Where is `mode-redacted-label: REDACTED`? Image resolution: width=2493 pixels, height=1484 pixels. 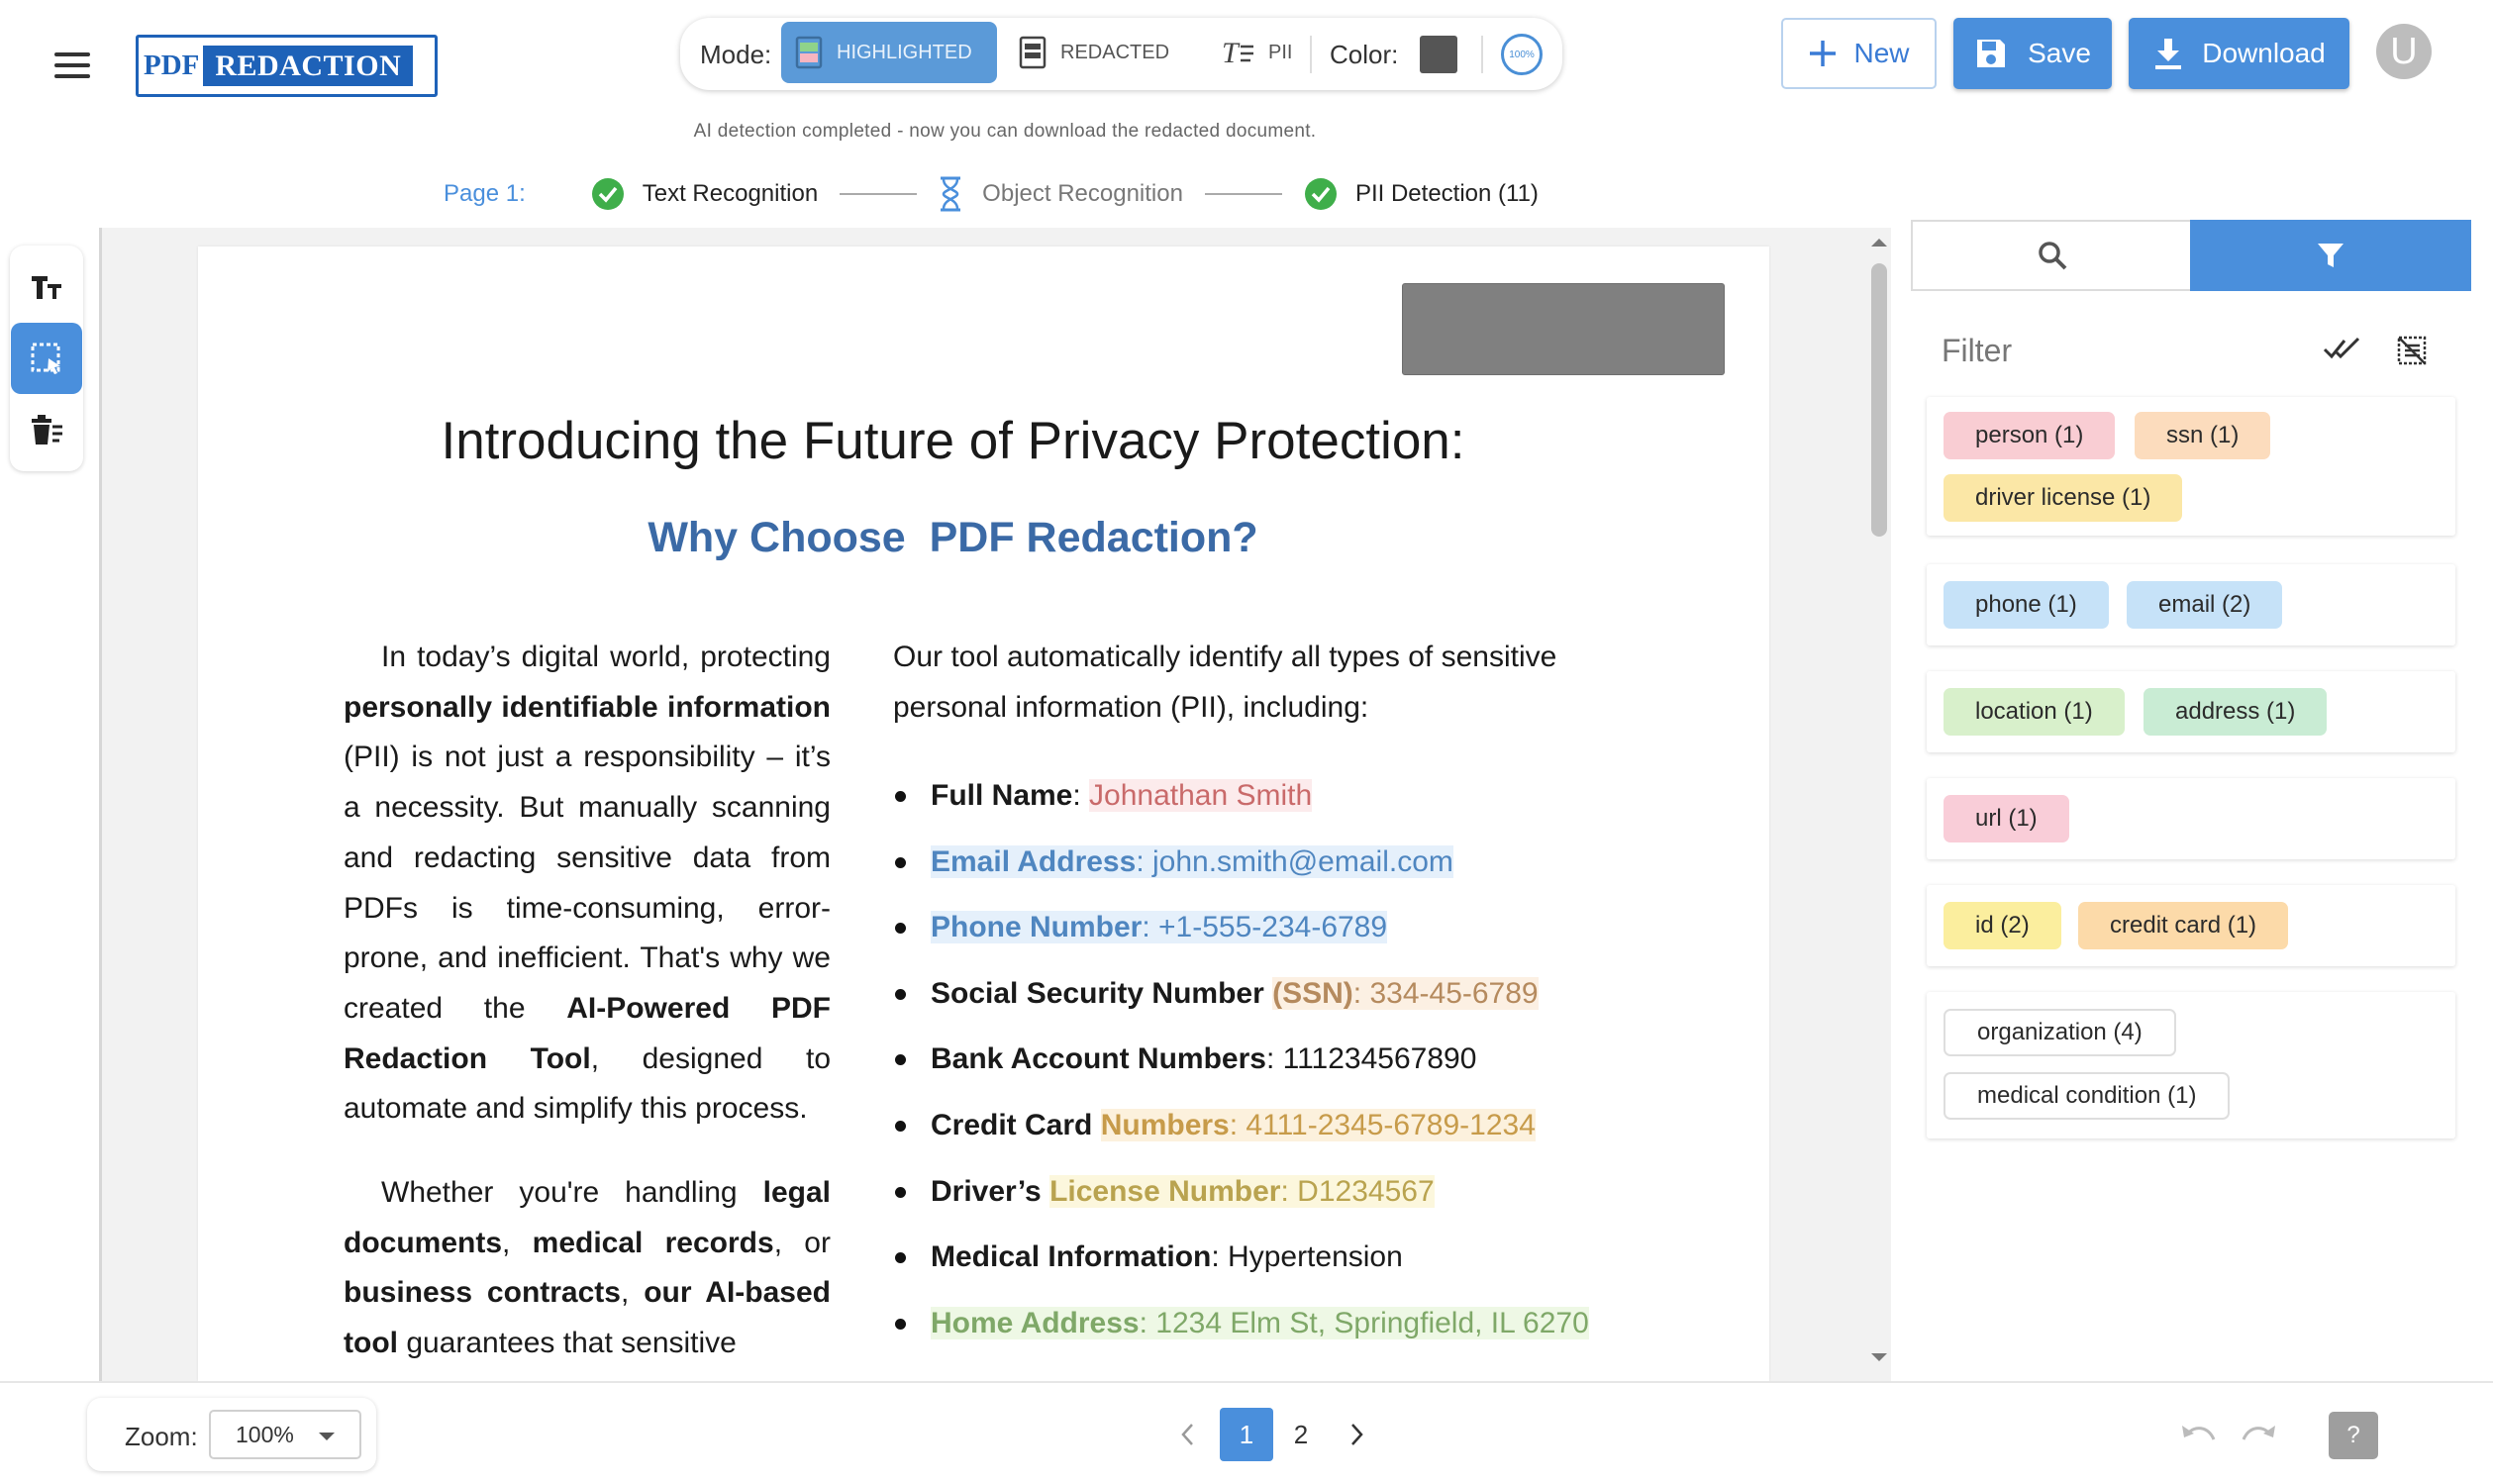
mode-redacted-label: REDACTED is located at coordinates (1115, 52).